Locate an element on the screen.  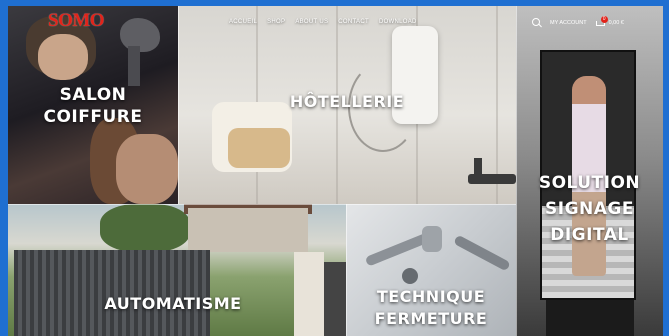
search-icon is located at coordinates (537, 23).